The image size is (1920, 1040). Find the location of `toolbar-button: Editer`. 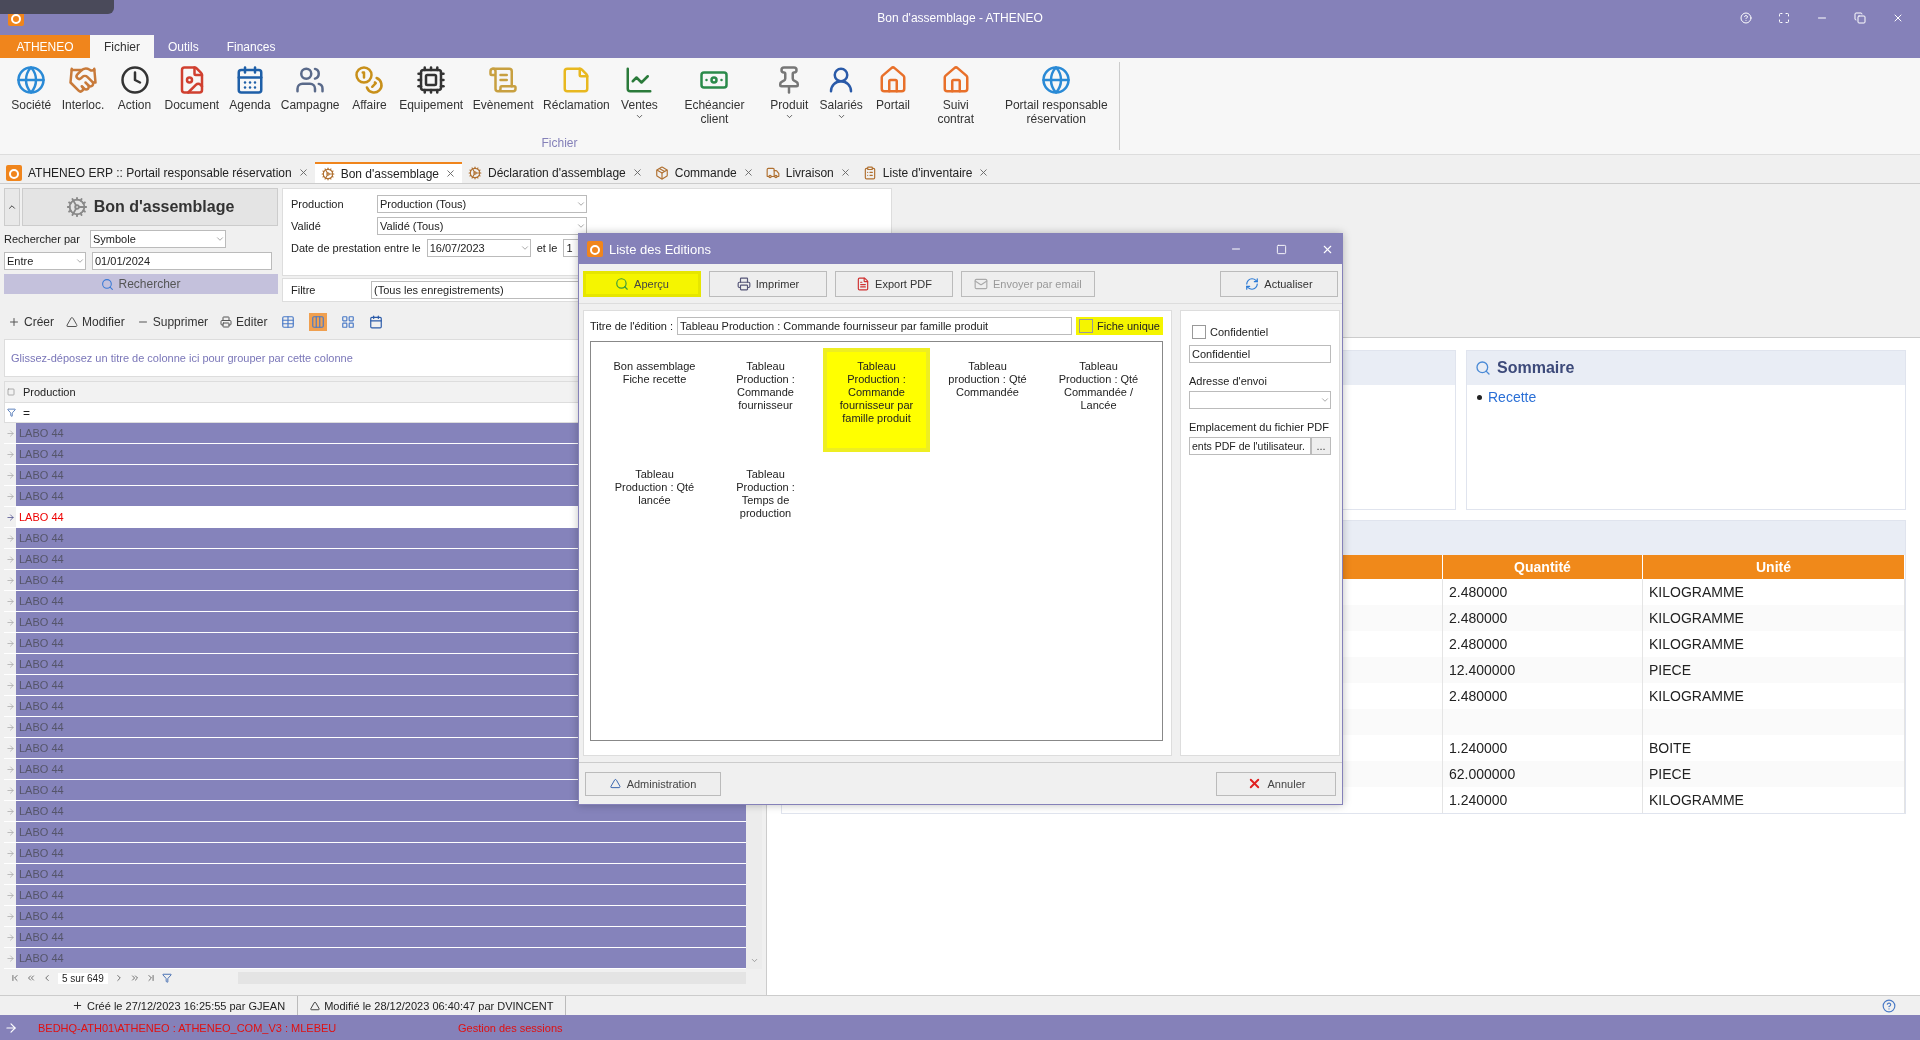

toolbar-button: Editer is located at coordinates (244, 322).